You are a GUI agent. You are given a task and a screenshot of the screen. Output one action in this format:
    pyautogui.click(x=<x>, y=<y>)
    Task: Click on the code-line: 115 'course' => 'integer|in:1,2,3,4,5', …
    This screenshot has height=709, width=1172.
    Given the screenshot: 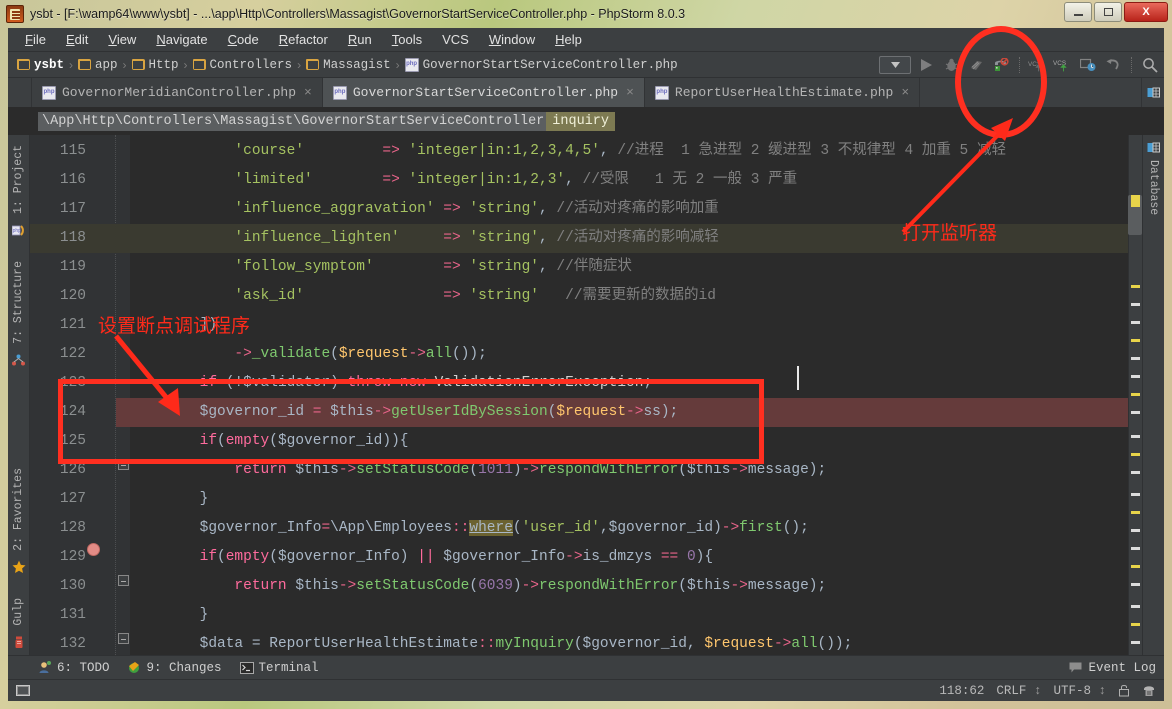 What is the action you would take?
    pyautogui.click(x=586, y=151)
    